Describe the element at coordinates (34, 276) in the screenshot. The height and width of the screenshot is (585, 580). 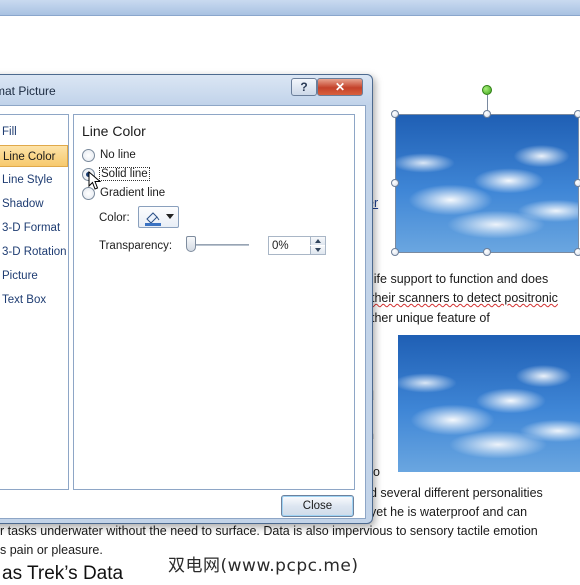
I see `category-picture: Picture` at that location.